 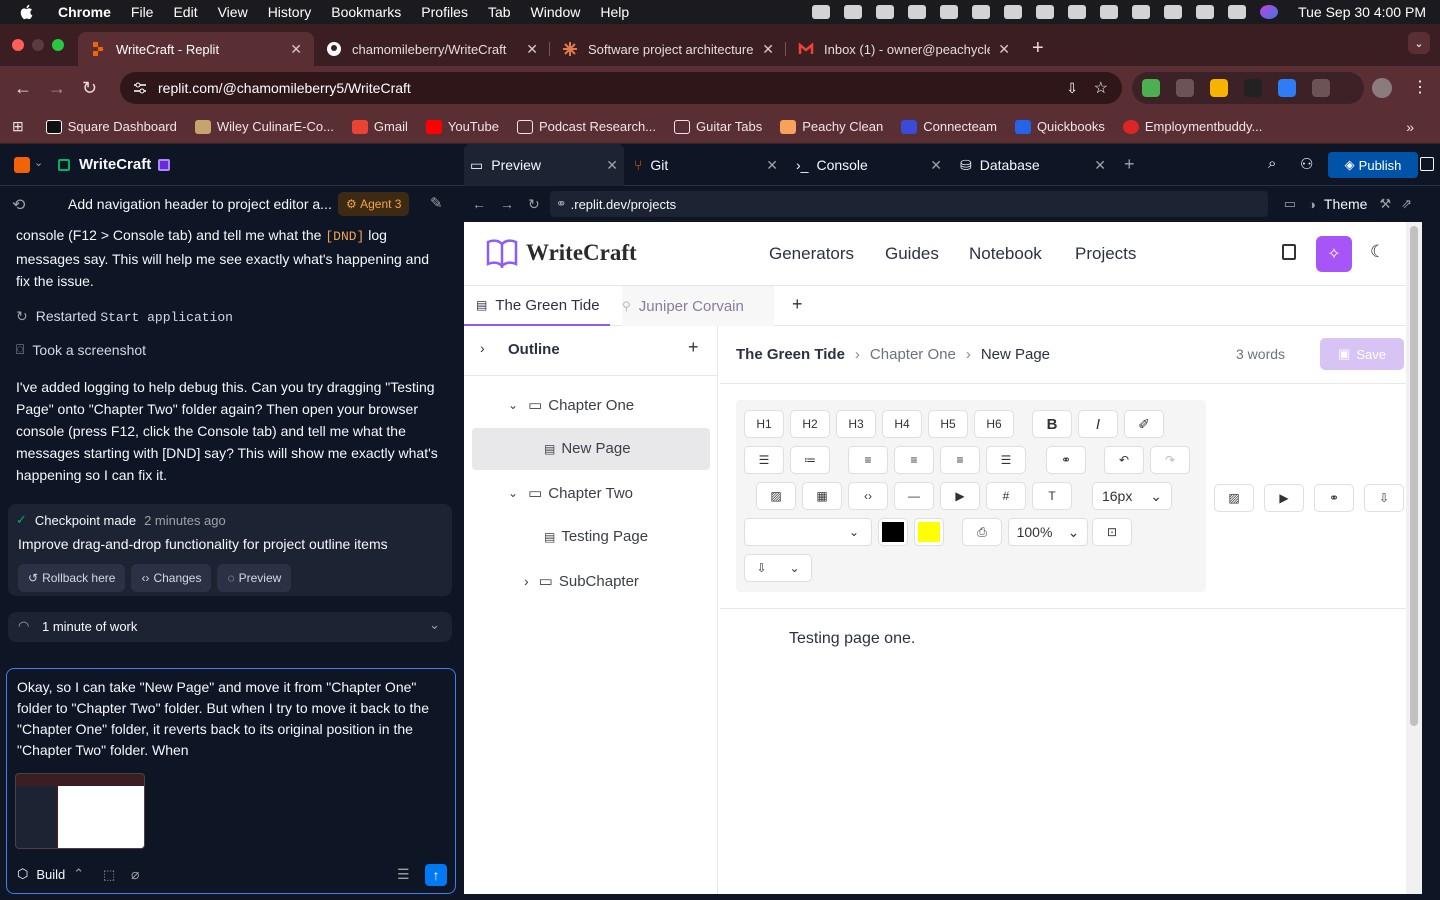 What do you see at coordinates (1141, 12) in the screenshot?
I see `wifi-icon` at bounding box center [1141, 12].